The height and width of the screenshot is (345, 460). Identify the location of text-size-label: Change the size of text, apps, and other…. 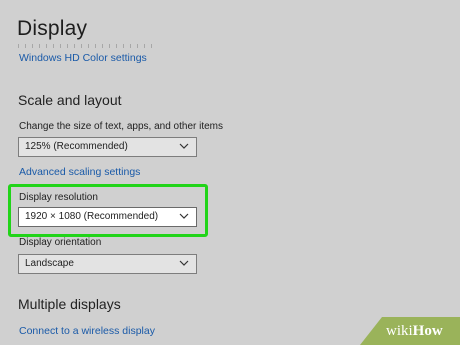
(121, 126).